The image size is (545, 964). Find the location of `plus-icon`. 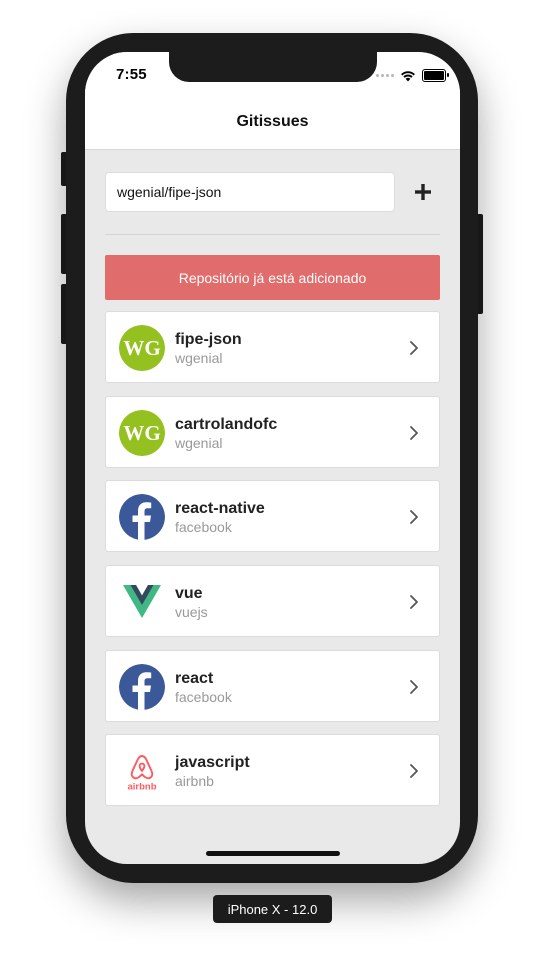

plus-icon is located at coordinates (422, 192).